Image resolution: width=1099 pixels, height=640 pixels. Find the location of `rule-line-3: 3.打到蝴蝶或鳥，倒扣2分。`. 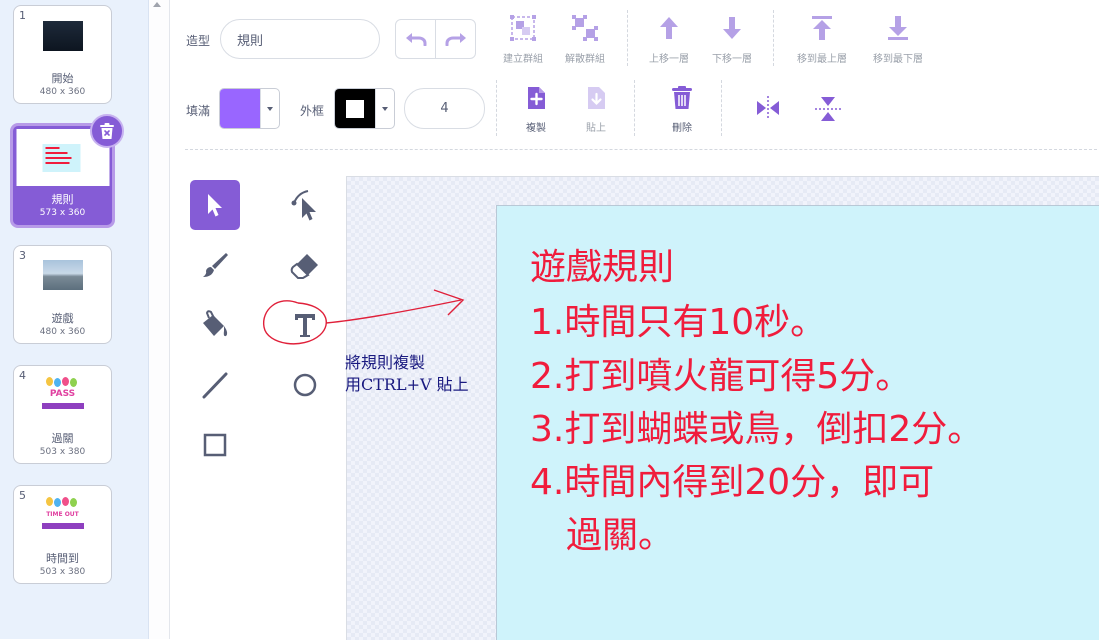

rule-line-3: 3.打到蝴蝶或鳥，倒扣2分。 is located at coordinates (757, 429).